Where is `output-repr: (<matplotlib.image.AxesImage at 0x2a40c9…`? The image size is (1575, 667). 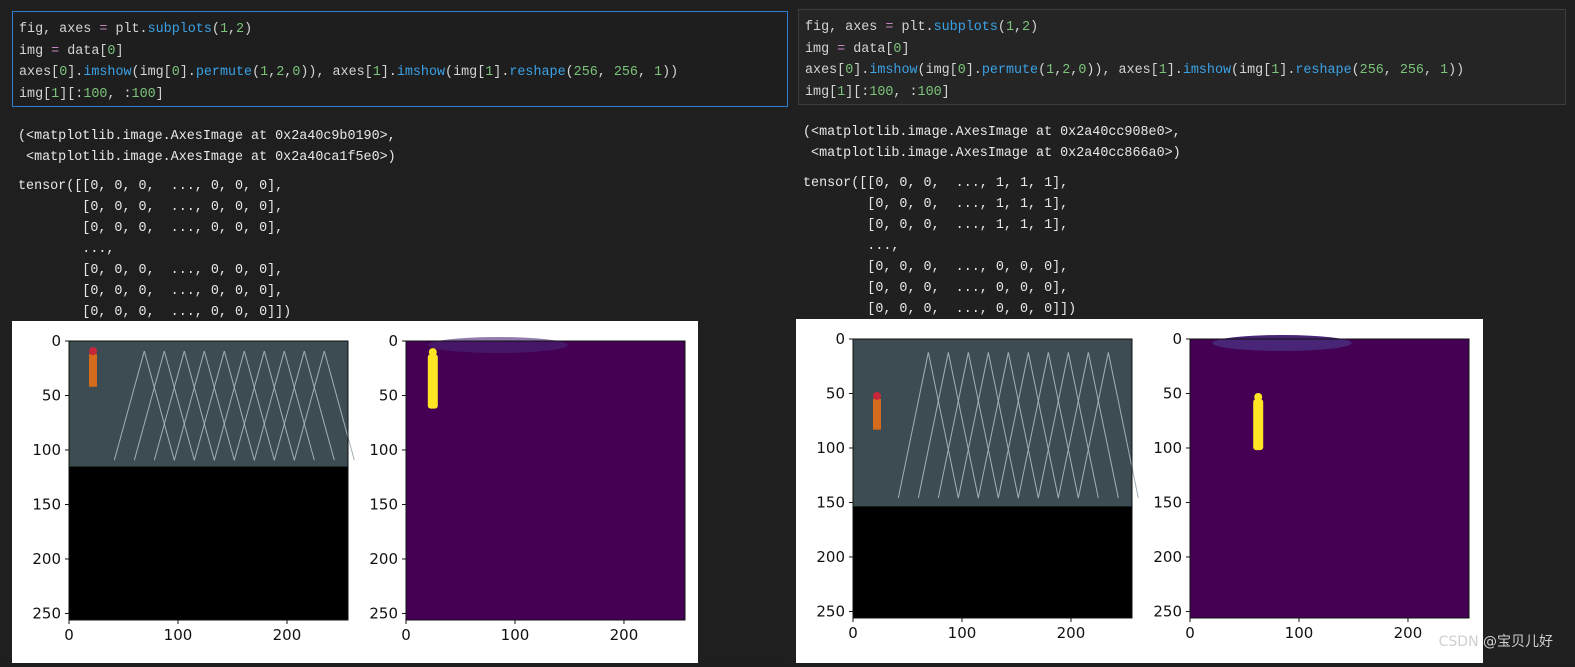 output-repr: (<matplotlib.image.AxesImage at 0x2a40c9… is located at coordinates (207, 147).